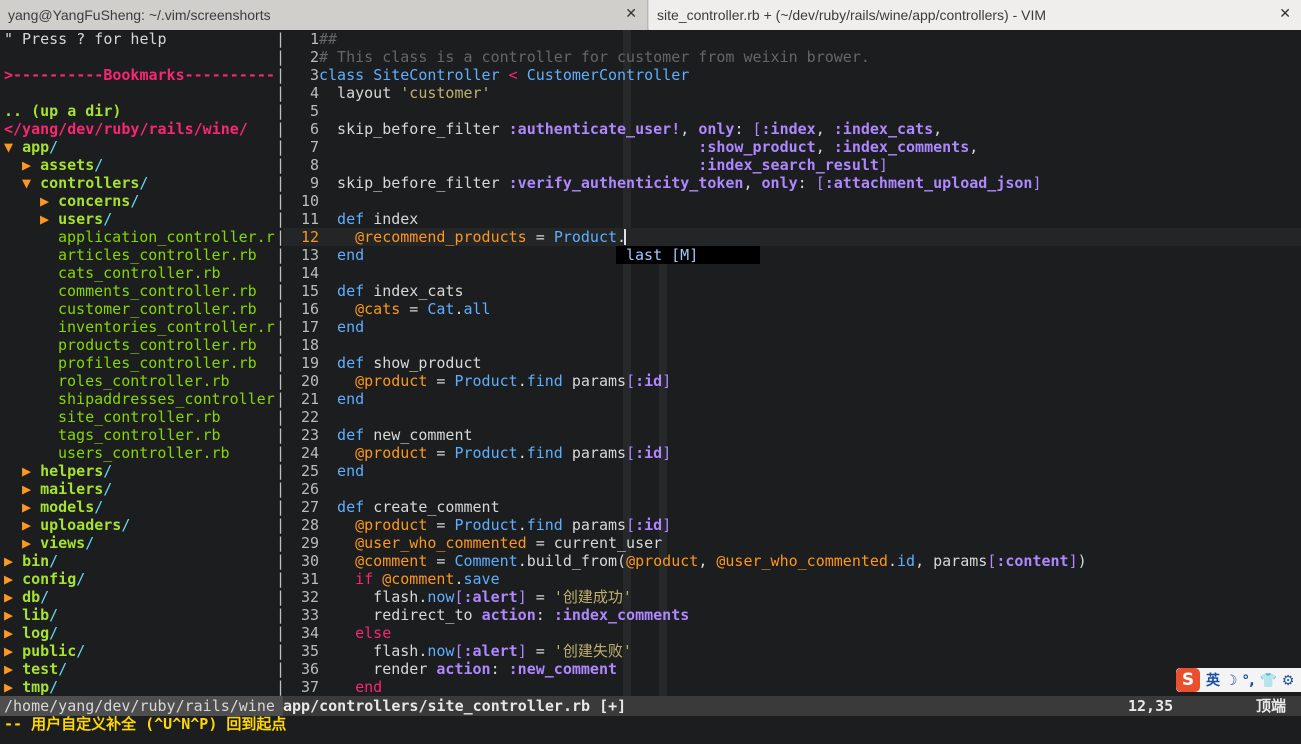 The width and height of the screenshot is (1301, 744). Describe the element at coordinates (792, 93) in the screenshot. I see `code-line: 4 layout 'customer'` at that location.